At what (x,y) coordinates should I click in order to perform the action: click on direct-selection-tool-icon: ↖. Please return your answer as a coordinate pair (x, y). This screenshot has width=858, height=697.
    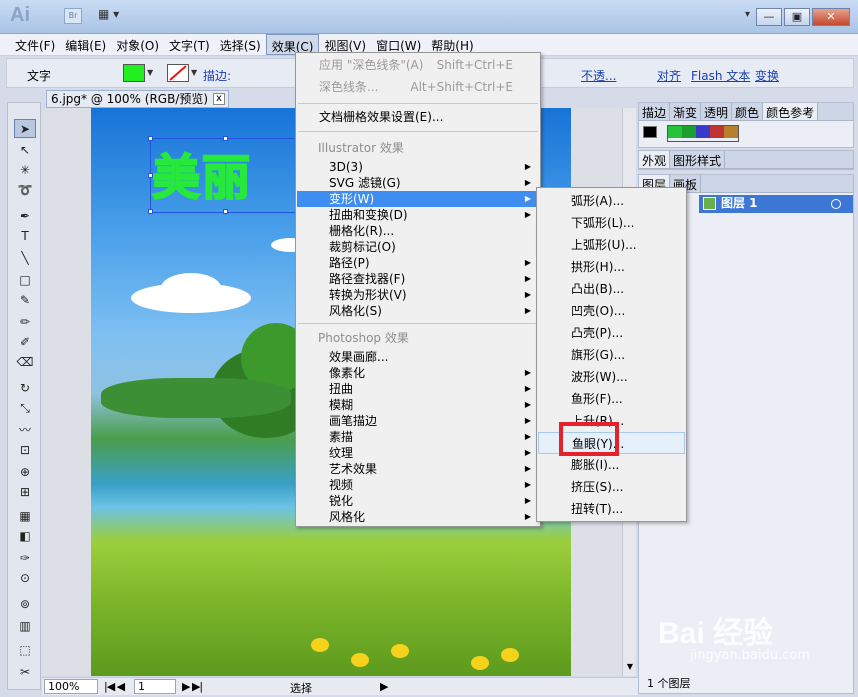
    Looking at the image, I should click on (25, 150).